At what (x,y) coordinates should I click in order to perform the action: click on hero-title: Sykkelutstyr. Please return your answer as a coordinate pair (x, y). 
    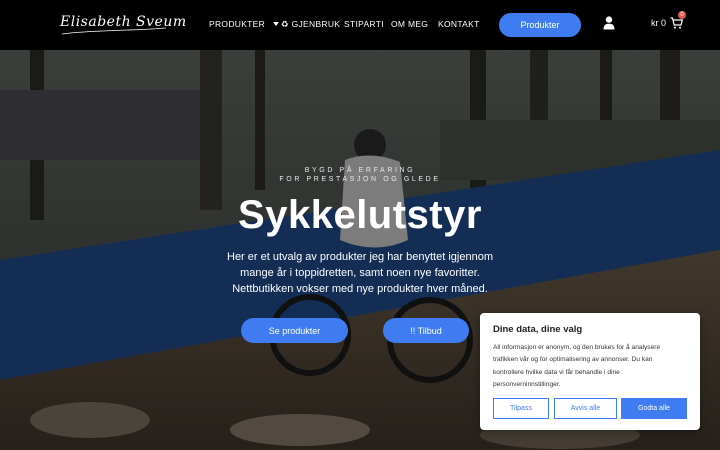
    Looking at the image, I should click on (360, 215).